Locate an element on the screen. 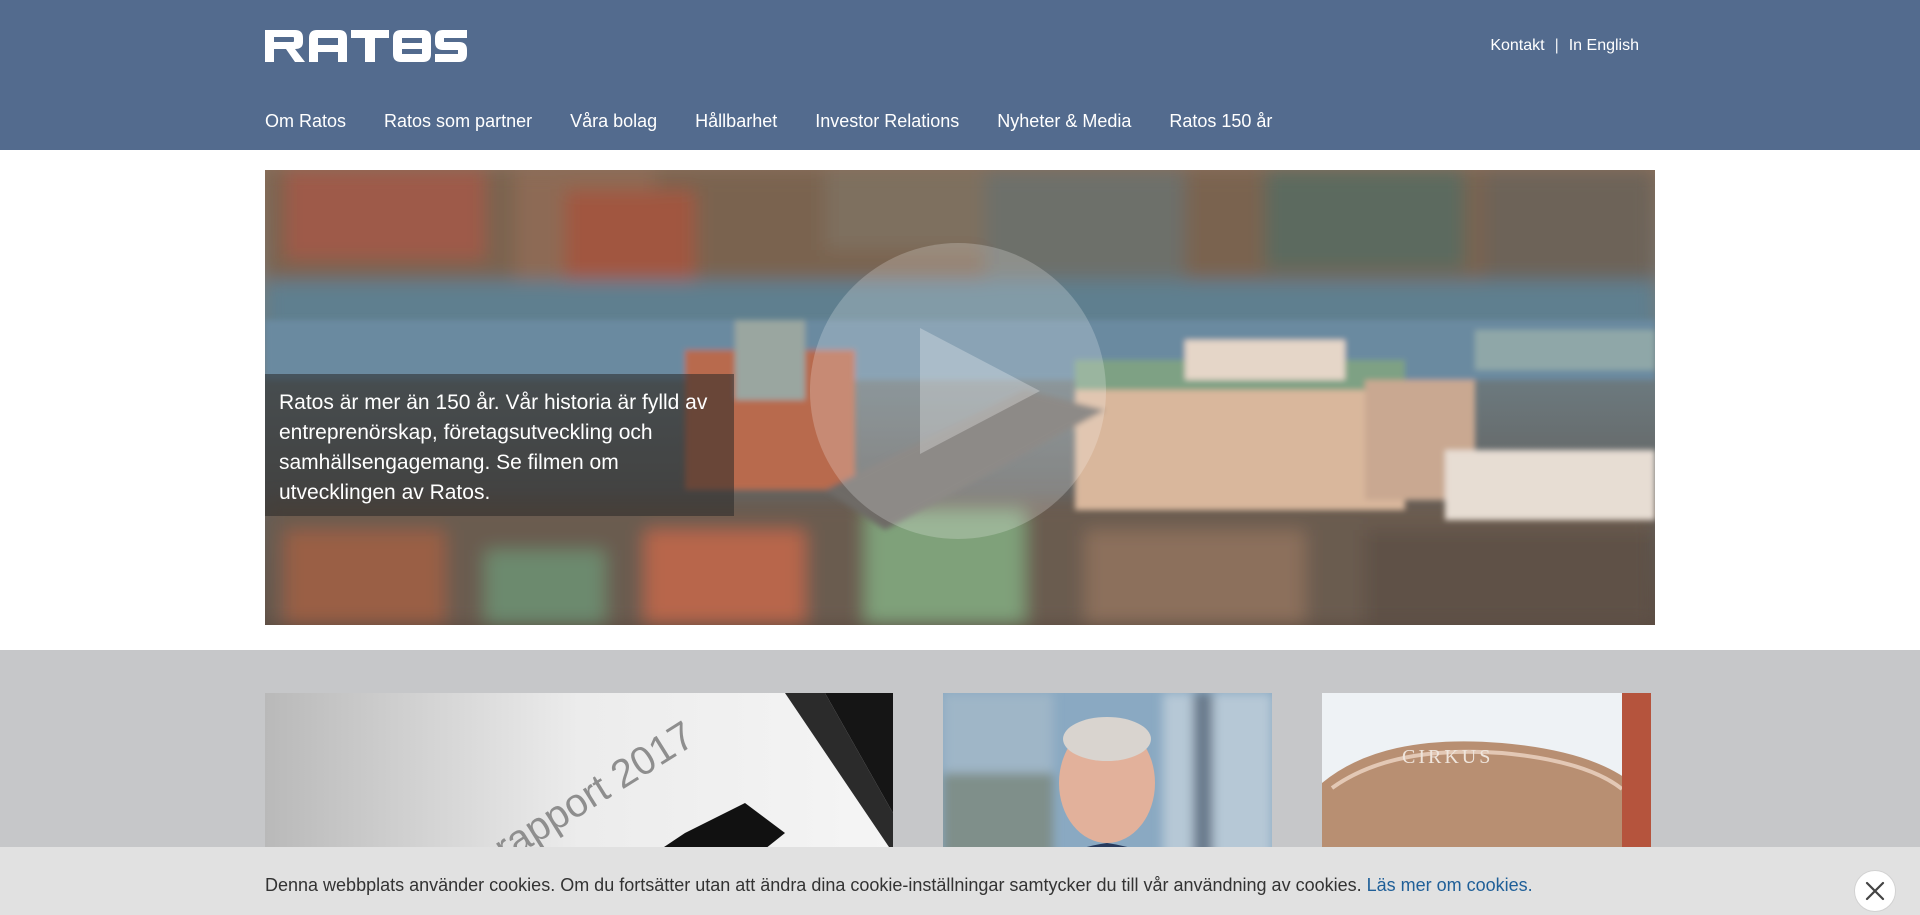  nav-item-om-ratos: Om Ratos is located at coordinates (305, 121).